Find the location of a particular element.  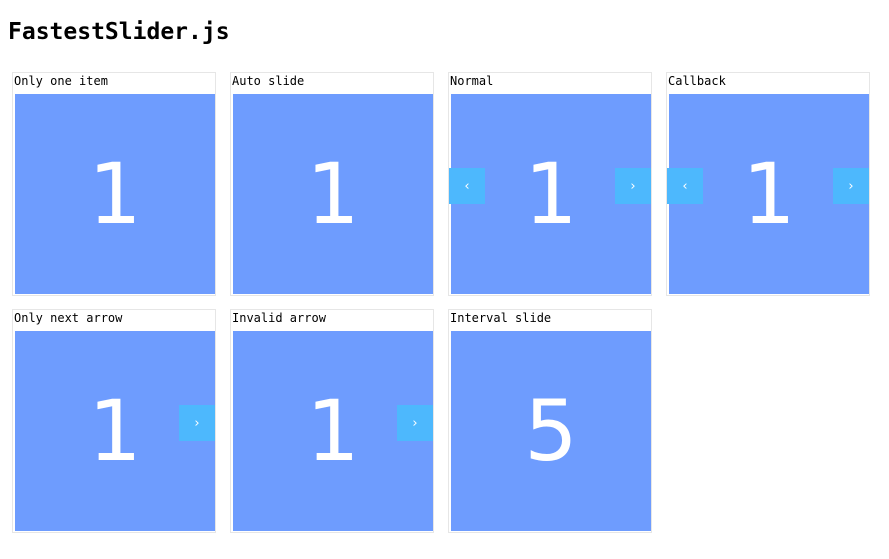

demo-interval-slide: Interval slide 5 is located at coordinates (550, 421).